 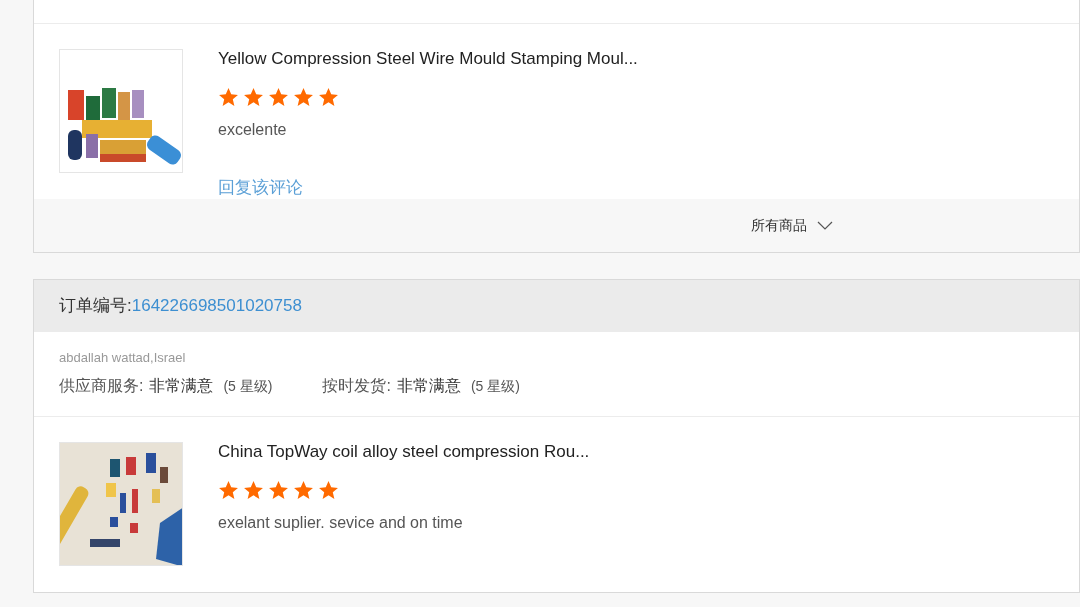 What do you see at coordinates (101, 385) in the screenshot?
I see `rating-label: 供应商服务:` at bounding box center [101, 385].